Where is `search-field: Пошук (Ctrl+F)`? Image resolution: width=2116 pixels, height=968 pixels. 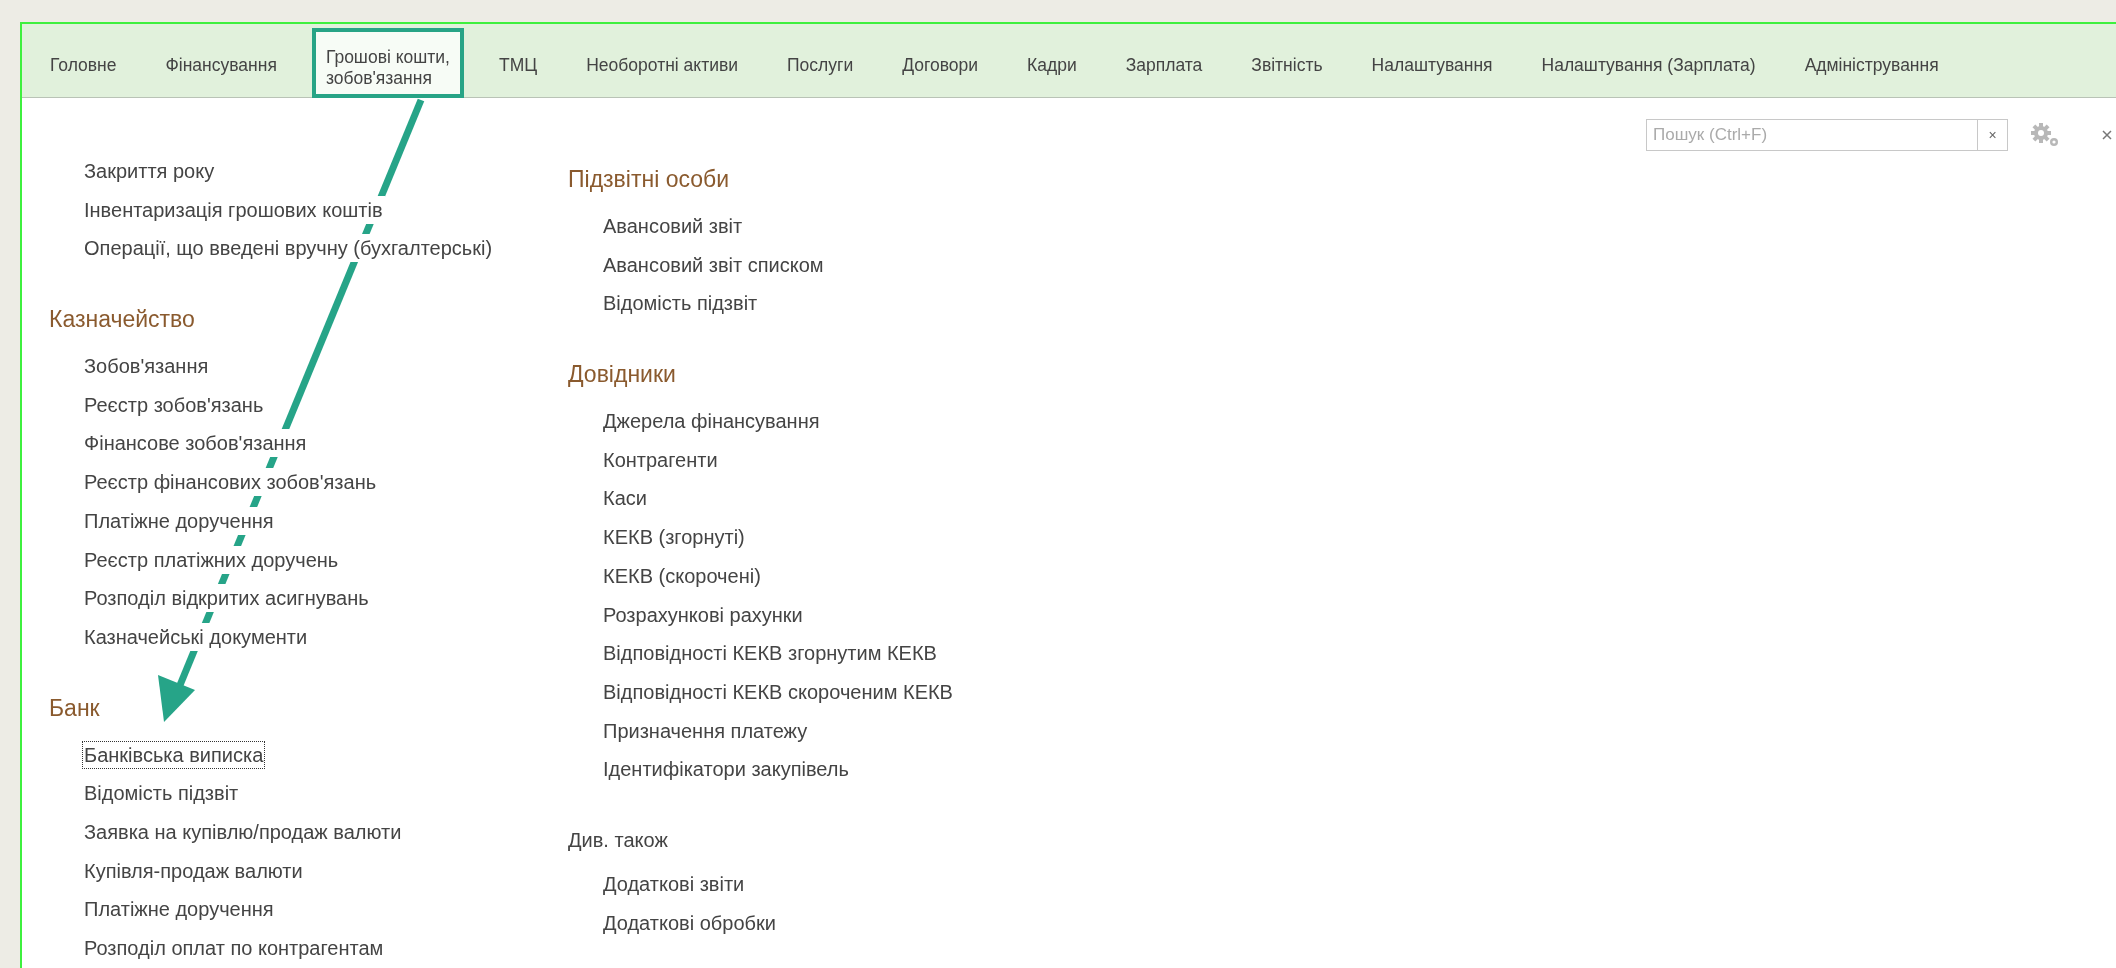 search-field: Пошук (Ctrl+F) is located at coordinates (1812, 135).